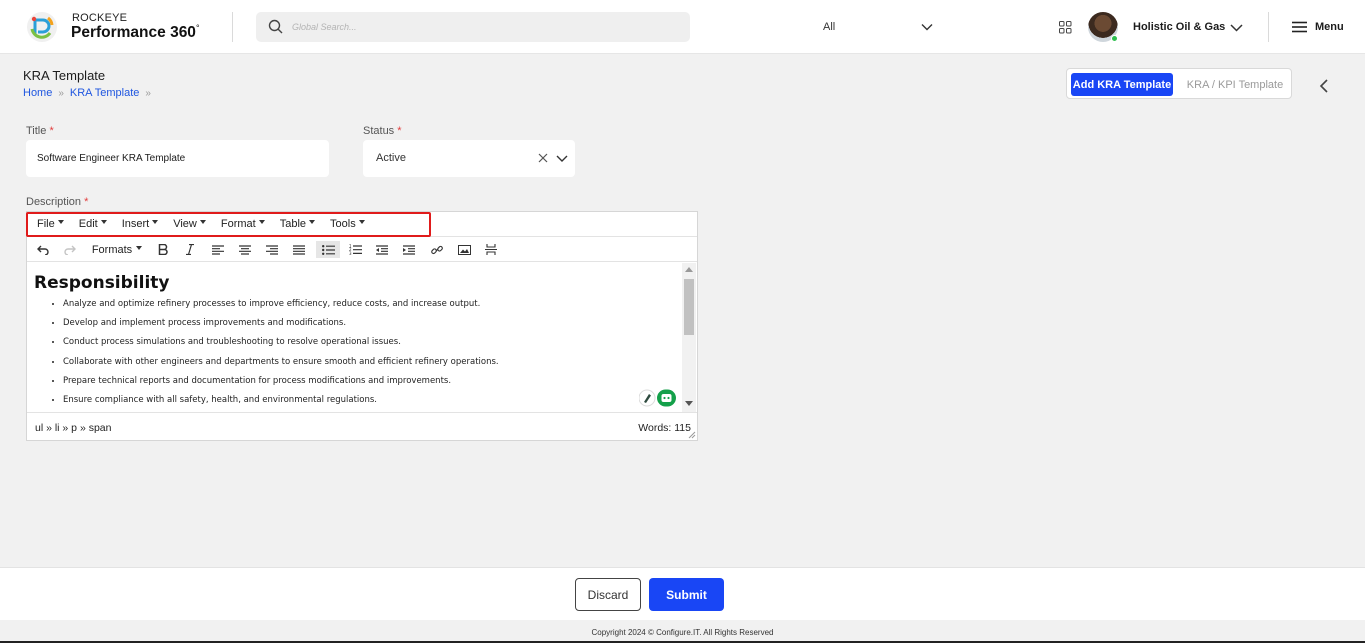 The image size is (1365, 643). What do you see at coordinates (689, 337) in the screenshot?
I see `editor-scrollbar` at bounding box center [689, 337].